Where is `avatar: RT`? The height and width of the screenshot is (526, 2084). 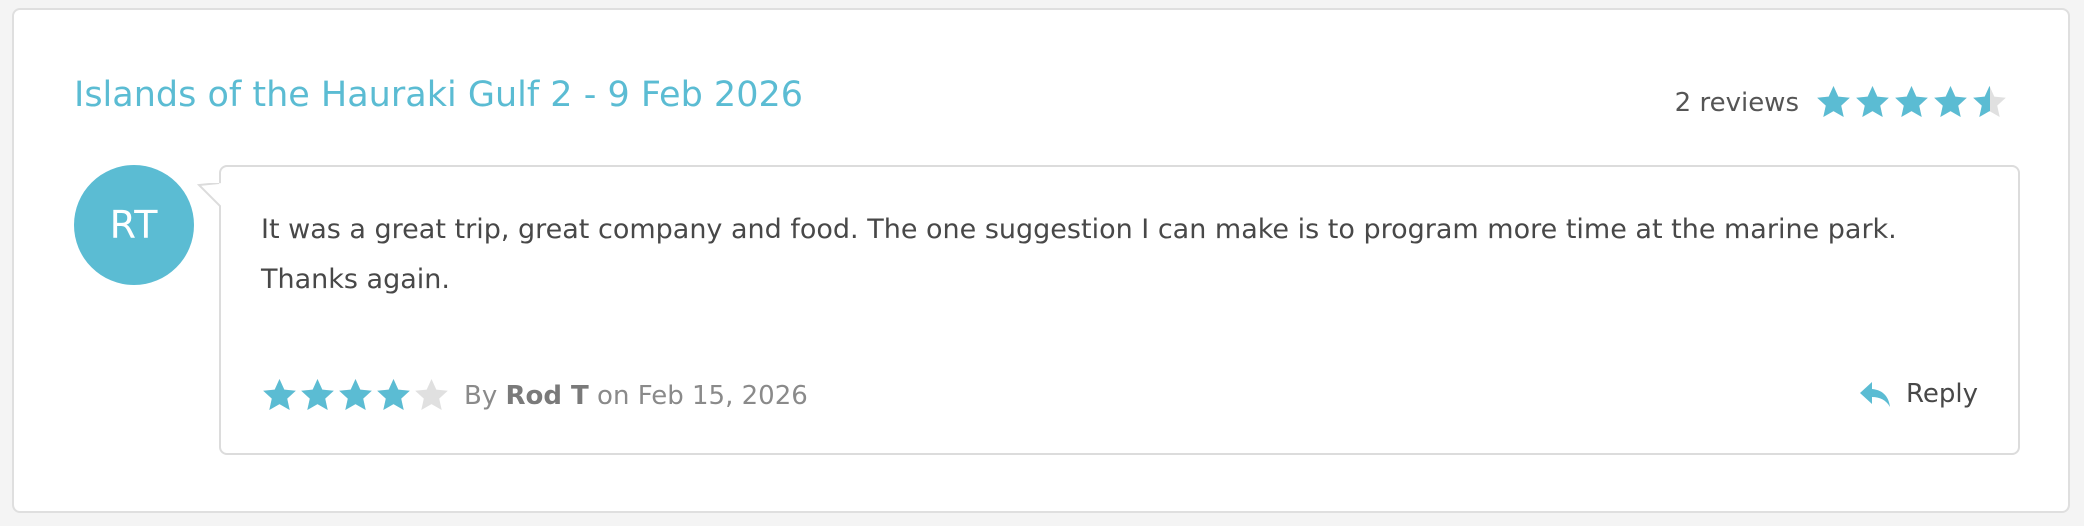
avatar: RT is located at coordinates (134, 225).